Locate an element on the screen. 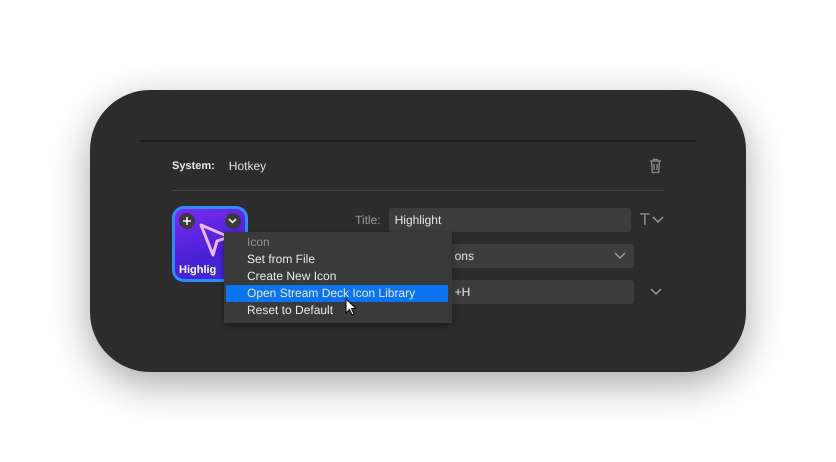  trash-icon is located at coordinates (655, 166).